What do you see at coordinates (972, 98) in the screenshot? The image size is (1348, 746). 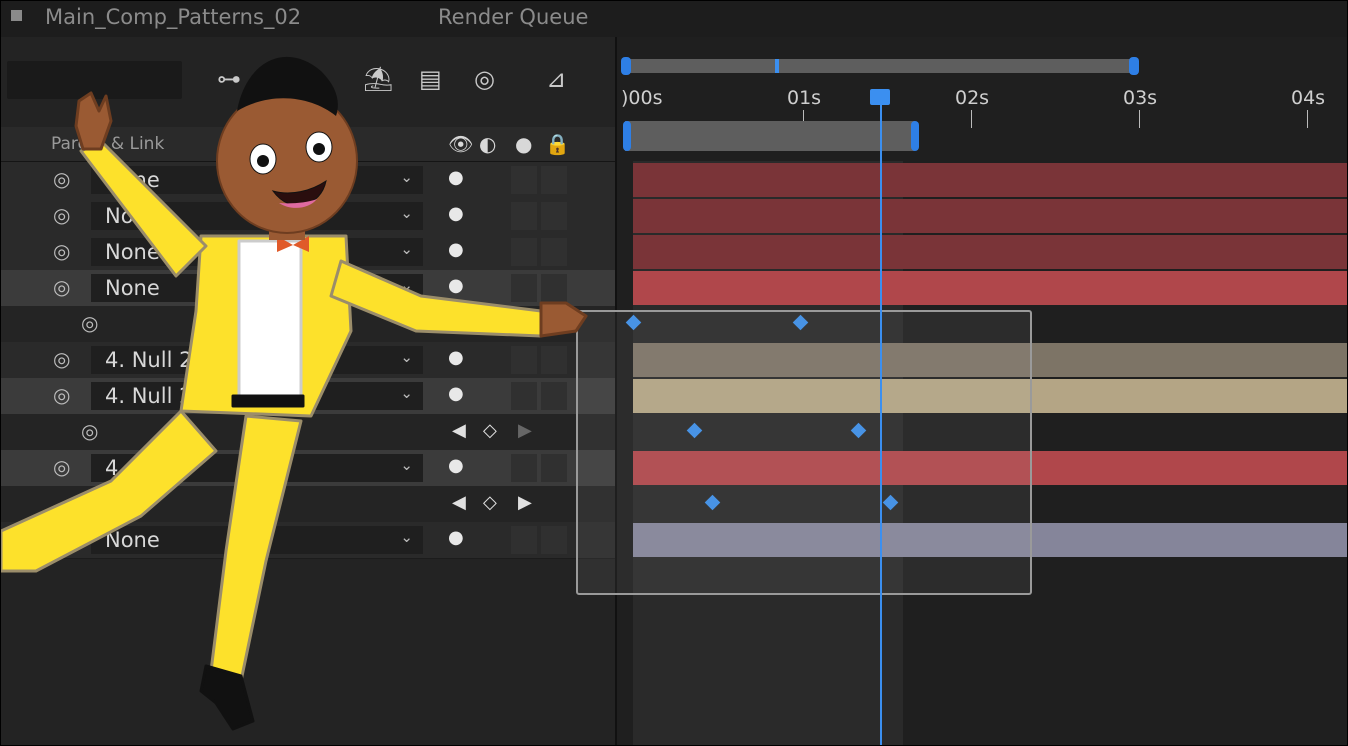 I see `ruler-label: 02s` at bounding box center [972, 98].